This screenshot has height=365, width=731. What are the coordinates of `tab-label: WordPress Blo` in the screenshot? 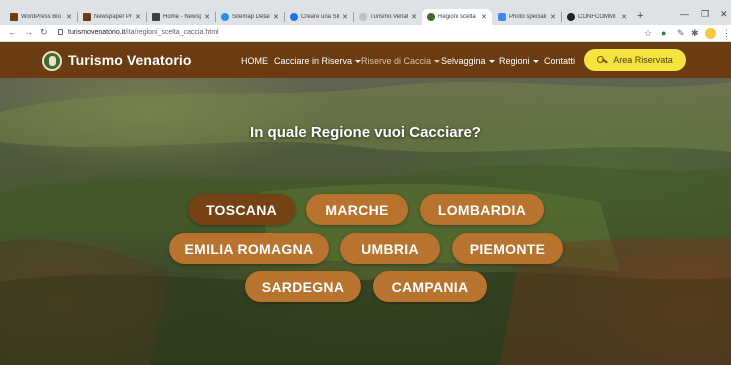 It's located at (41, 17).